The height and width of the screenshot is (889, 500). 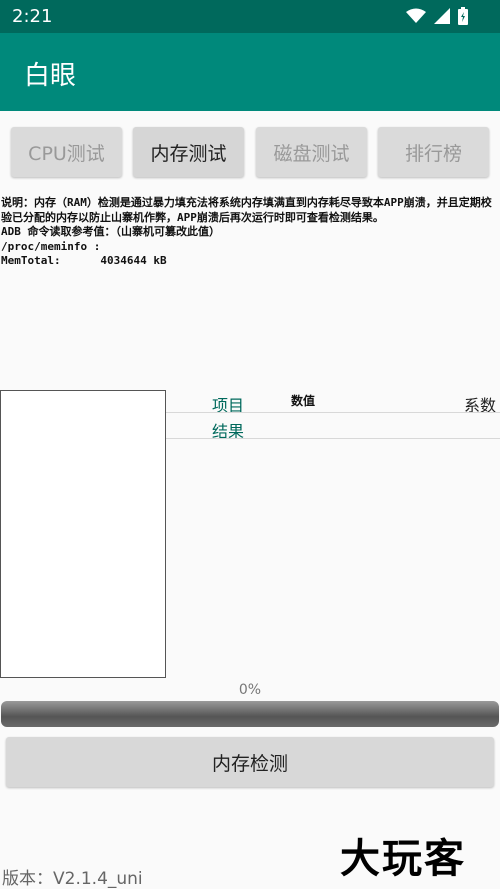 What do you see at coordinates (463, 16) in the screenshot?
I see `battery-icon` at bounding box center [463, 16].